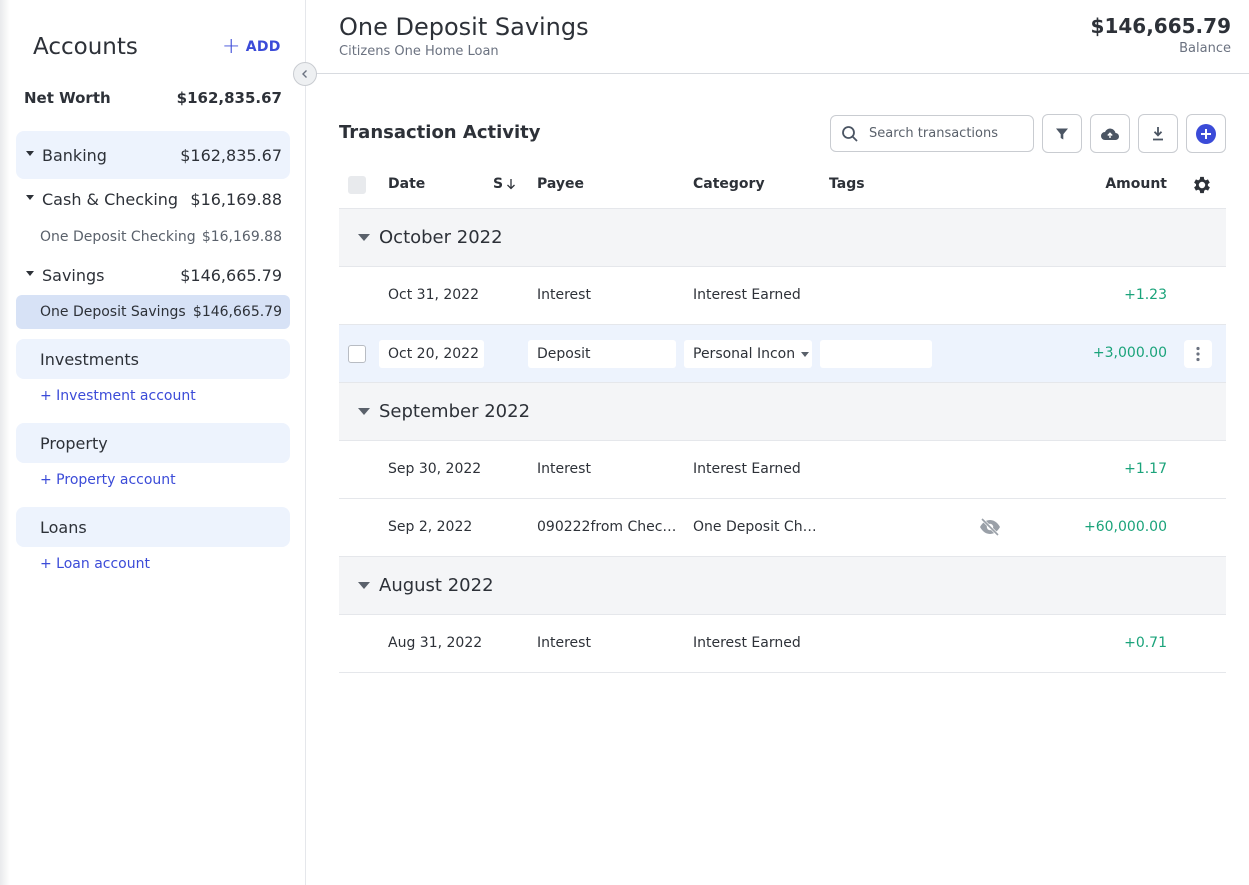 Image resolution: width=1249 pixels, height=885 pixels. I want to click on month-label: October 2022, so click(441, 237).